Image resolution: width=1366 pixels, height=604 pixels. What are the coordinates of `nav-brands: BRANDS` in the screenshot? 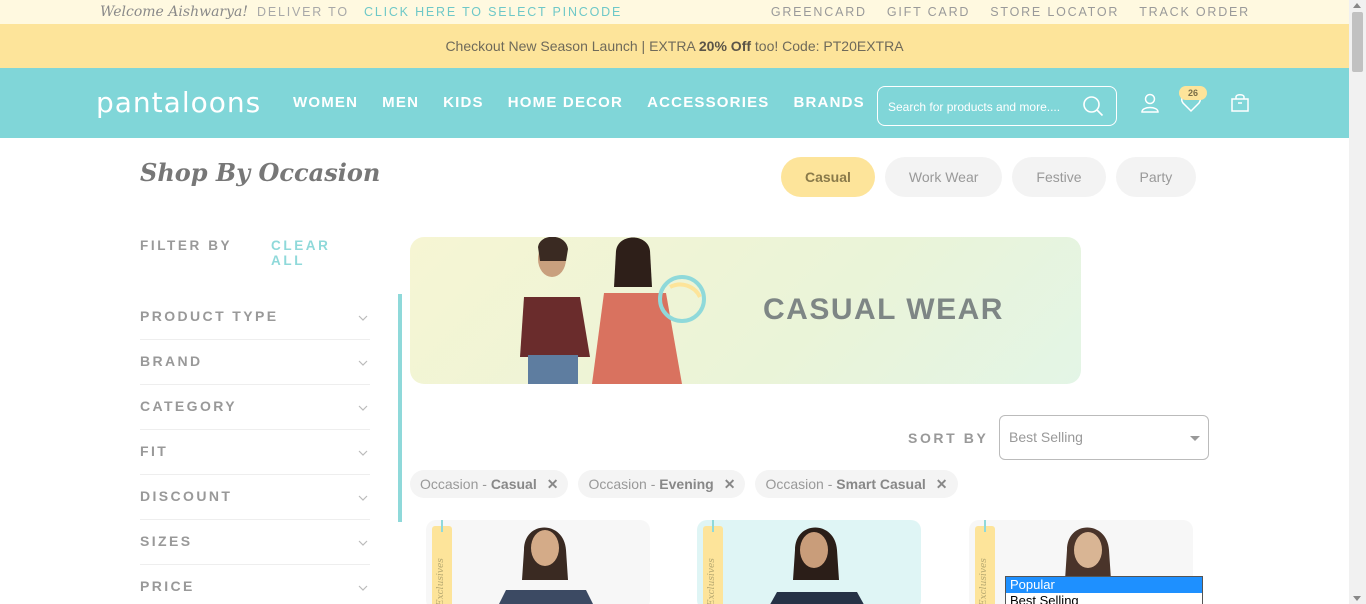 It's located at (828, 102).